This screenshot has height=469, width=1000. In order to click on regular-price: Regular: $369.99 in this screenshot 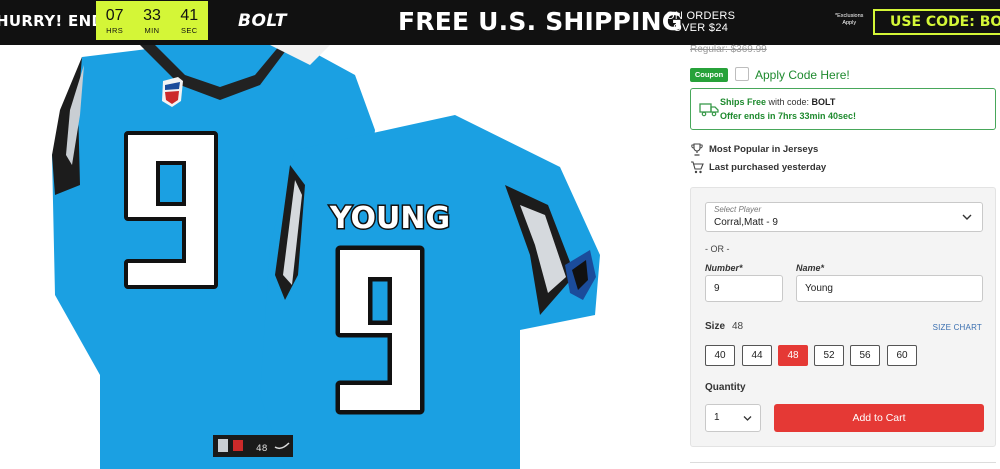, I will do `click(728, 49)`.